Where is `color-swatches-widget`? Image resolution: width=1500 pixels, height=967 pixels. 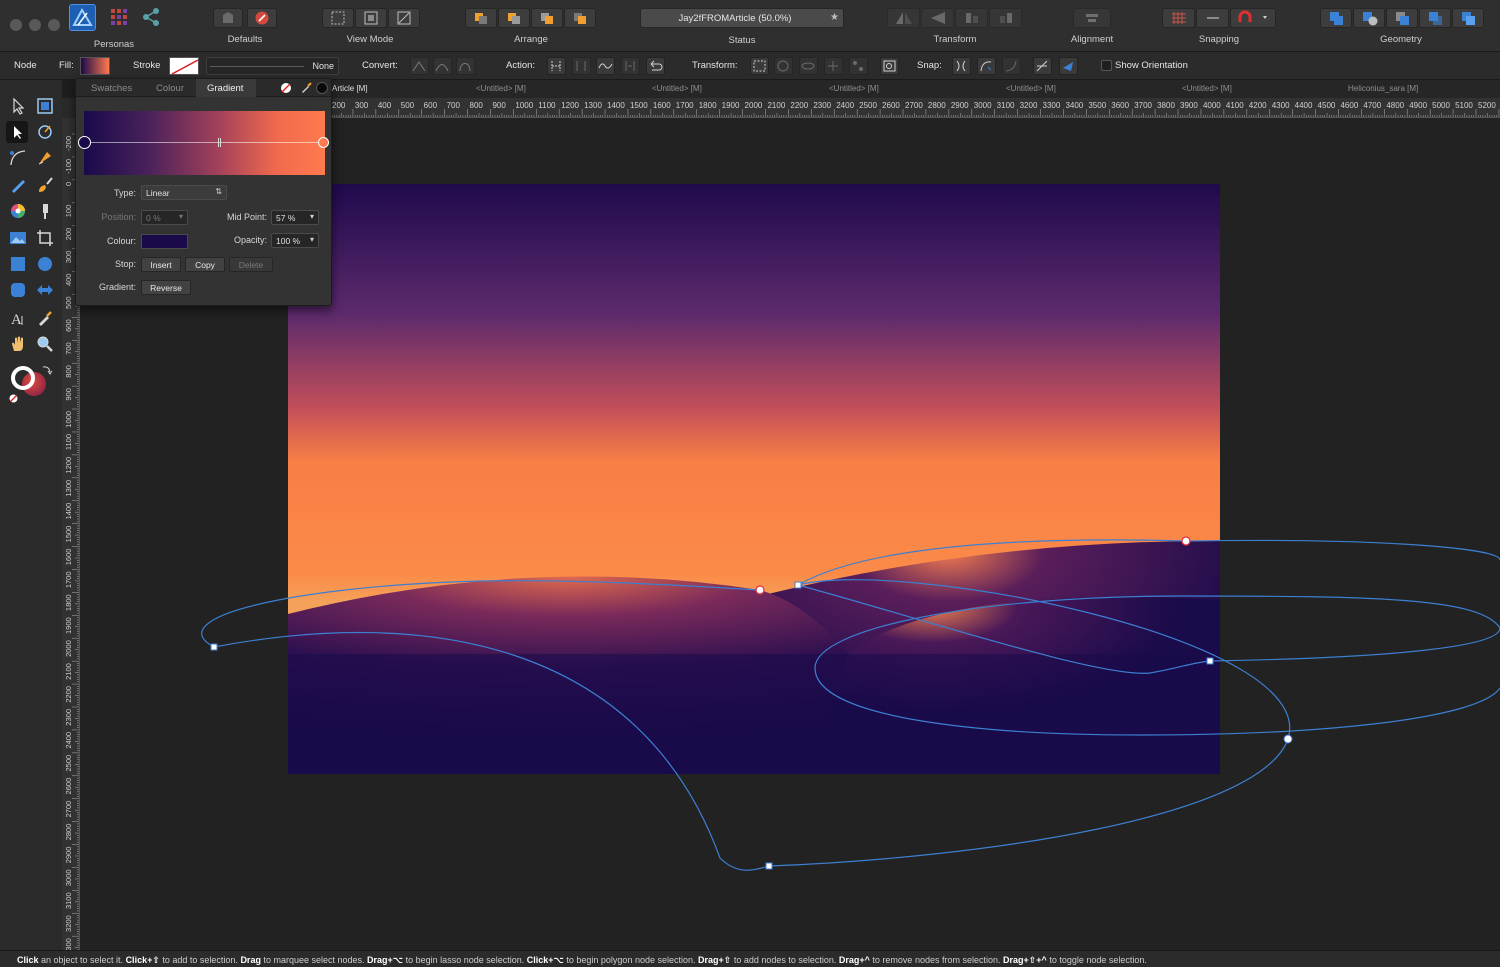 color-swatches-widget is located at coordinates (31, 384).